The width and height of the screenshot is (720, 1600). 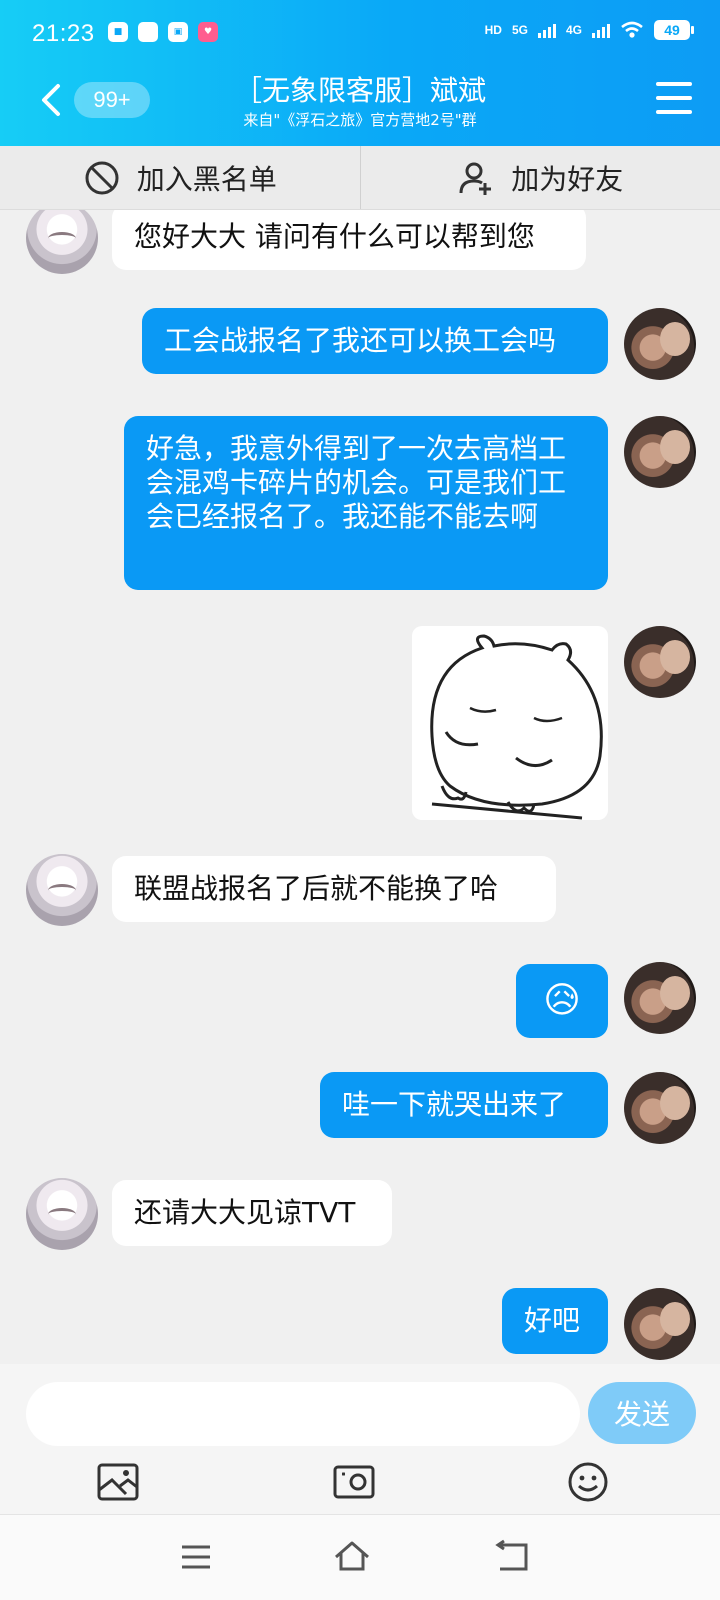 I want to click on status-time: 21:23, so click(x=63, y=33).